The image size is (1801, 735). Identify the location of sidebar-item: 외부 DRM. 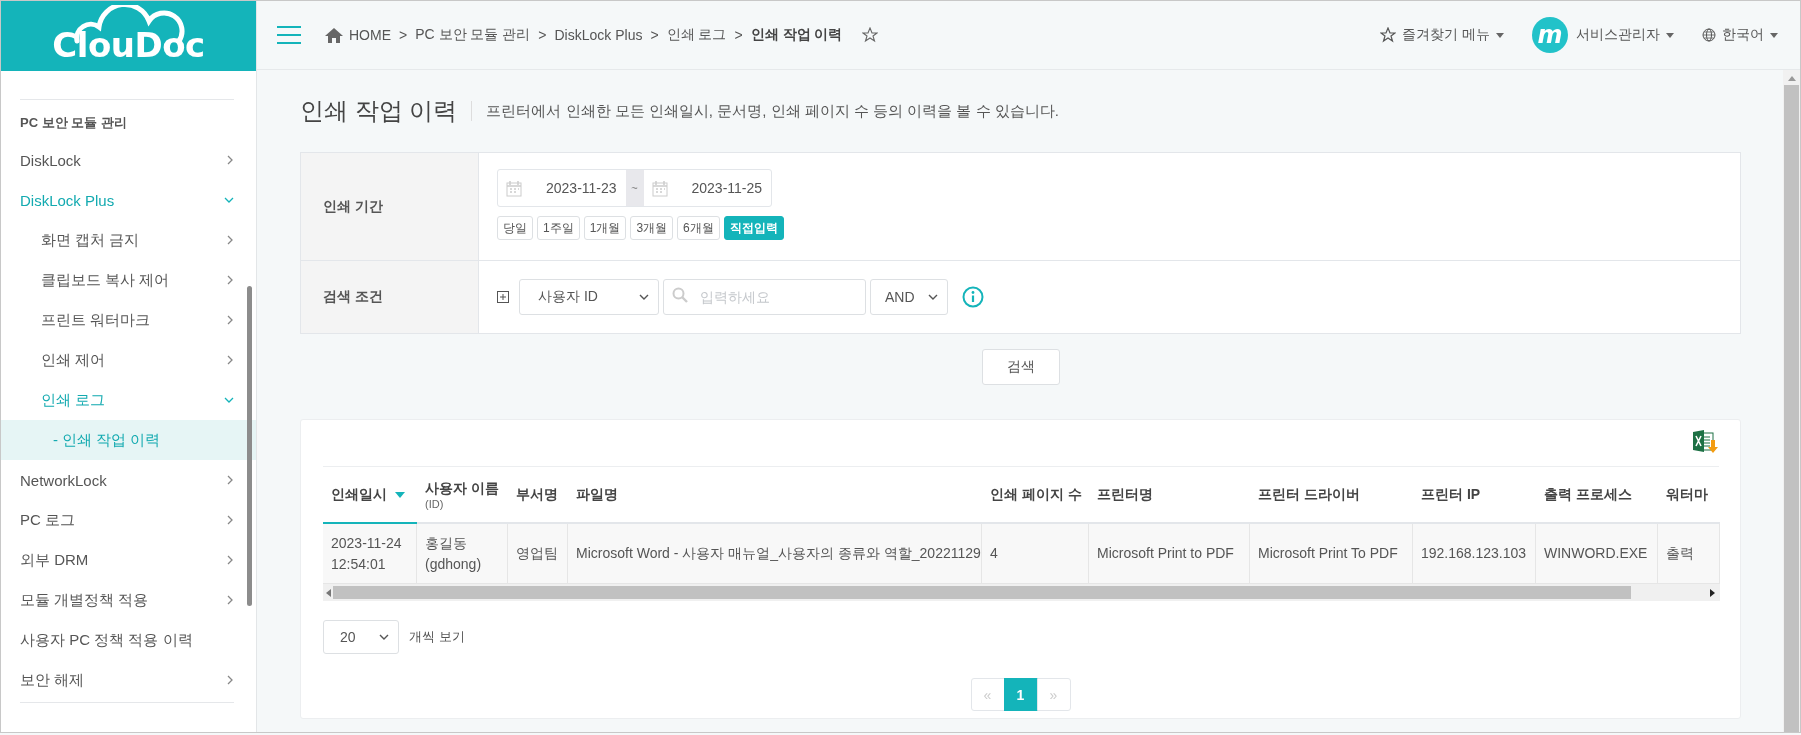
(128, 560).